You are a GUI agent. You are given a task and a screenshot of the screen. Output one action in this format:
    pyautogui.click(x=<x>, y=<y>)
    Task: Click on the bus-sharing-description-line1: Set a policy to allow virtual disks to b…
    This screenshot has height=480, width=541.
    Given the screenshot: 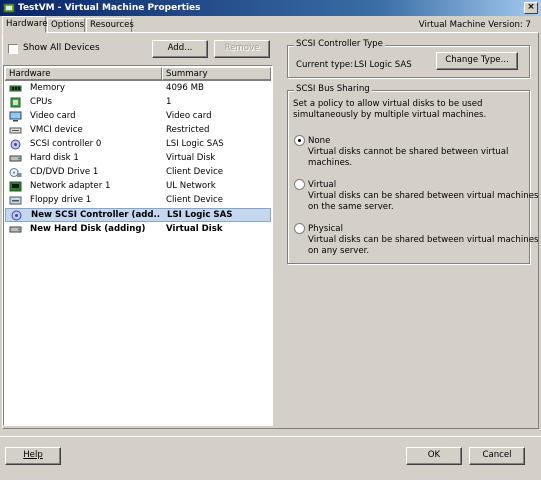 What is the action you would take?
    pyautogui.click(x=388, y=104)
    